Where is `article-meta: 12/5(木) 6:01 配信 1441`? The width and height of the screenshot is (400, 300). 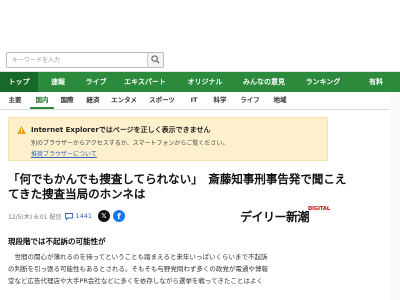
article-meta: 12/5(木) 6:01 配信 1441 is located at coordinates (50, 216).